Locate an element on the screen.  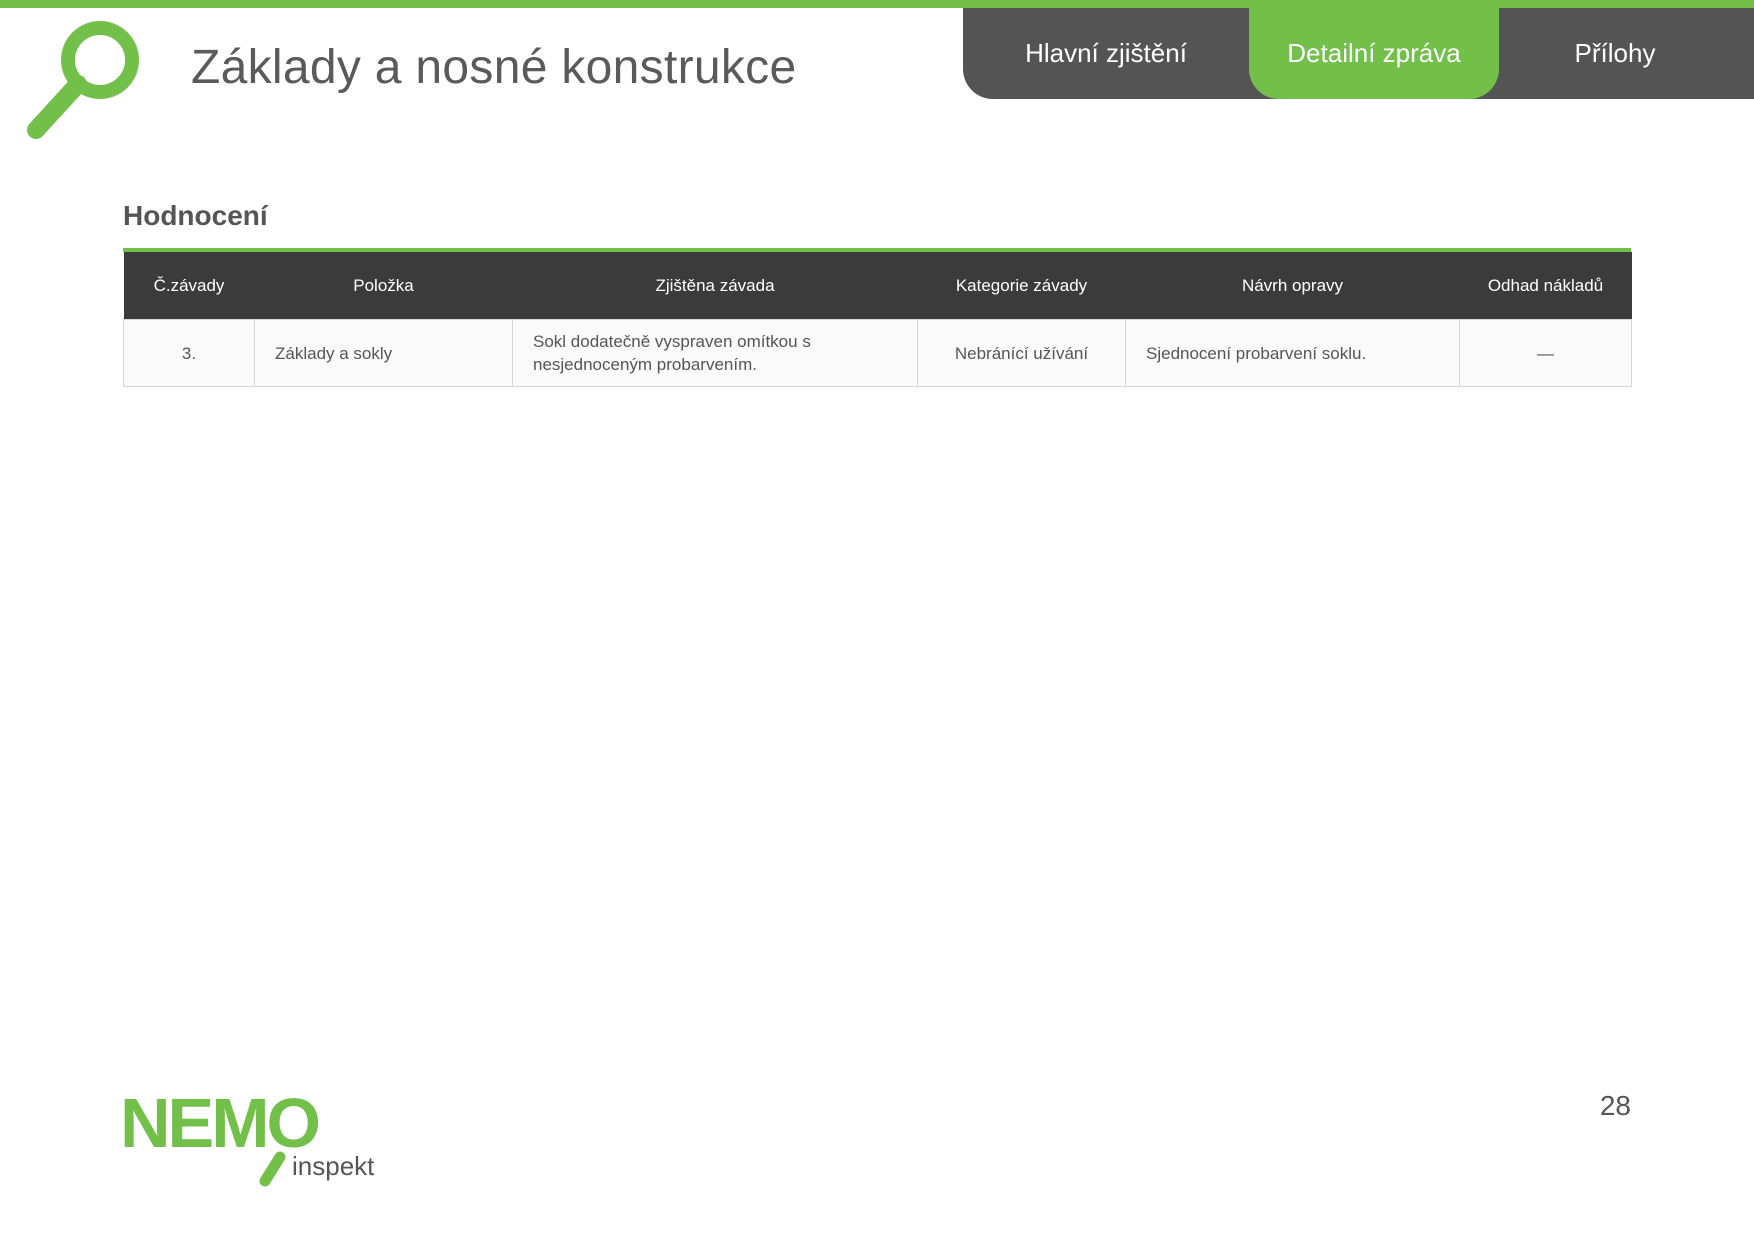
tab-attachments: Přílohy is located at coordinates (1615, 53).